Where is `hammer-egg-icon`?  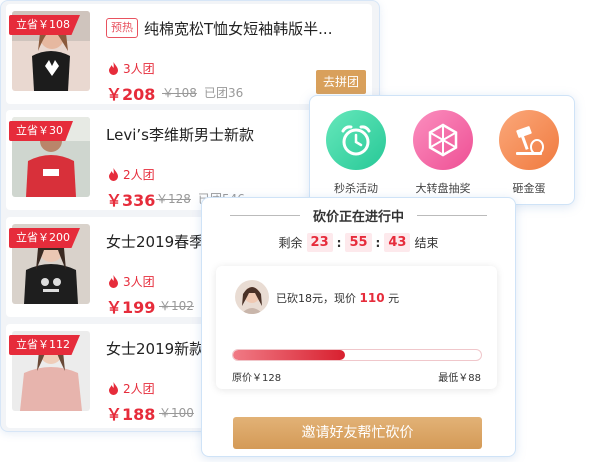 hammer-egg-icon is located at coordinates (529, 140).